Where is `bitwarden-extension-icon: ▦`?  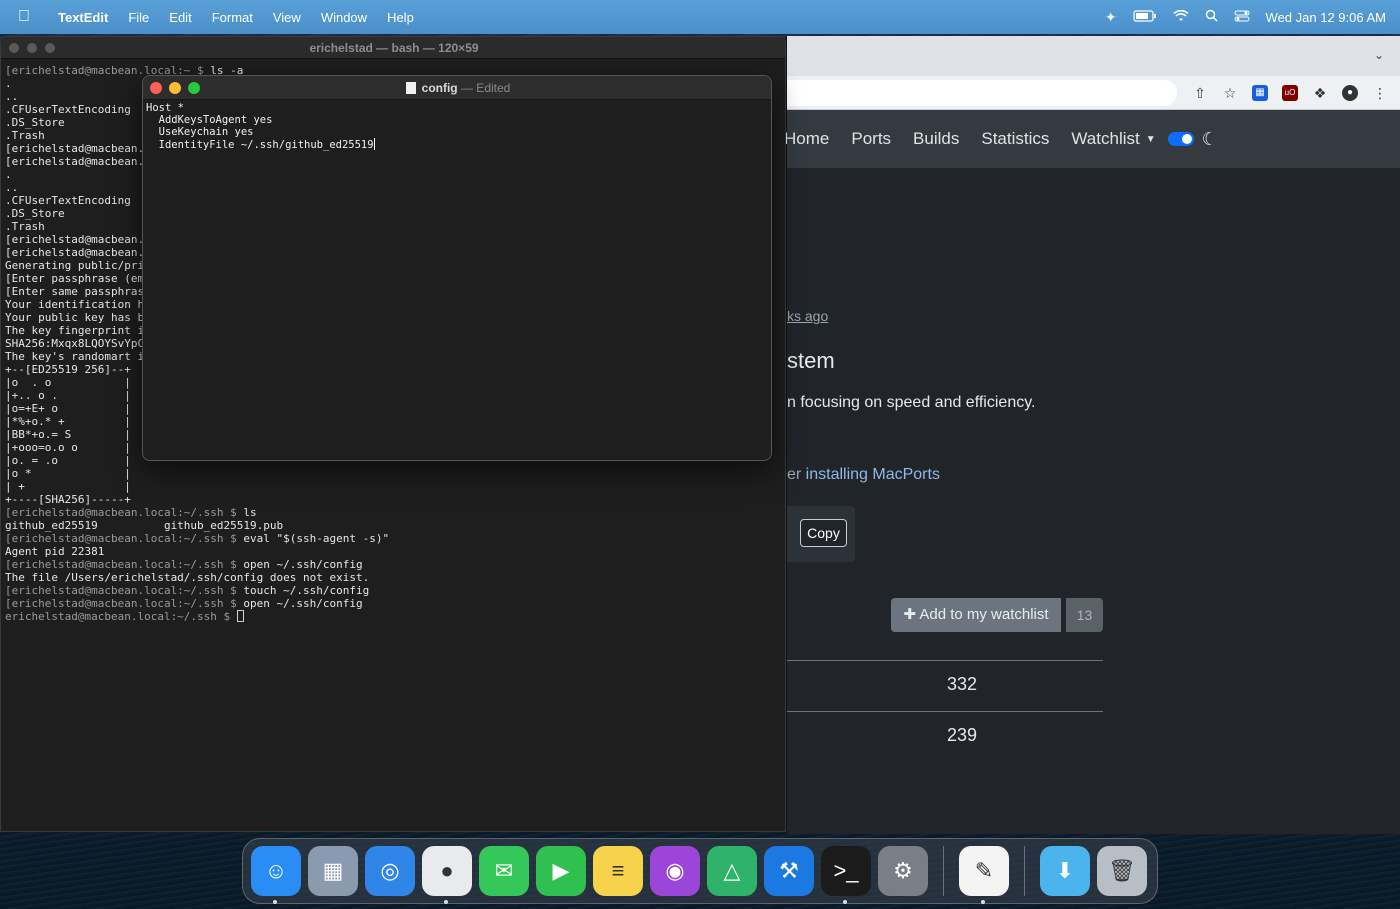
bitwarden-extension-icon: ▦ is located at coordinates (1260, 92).